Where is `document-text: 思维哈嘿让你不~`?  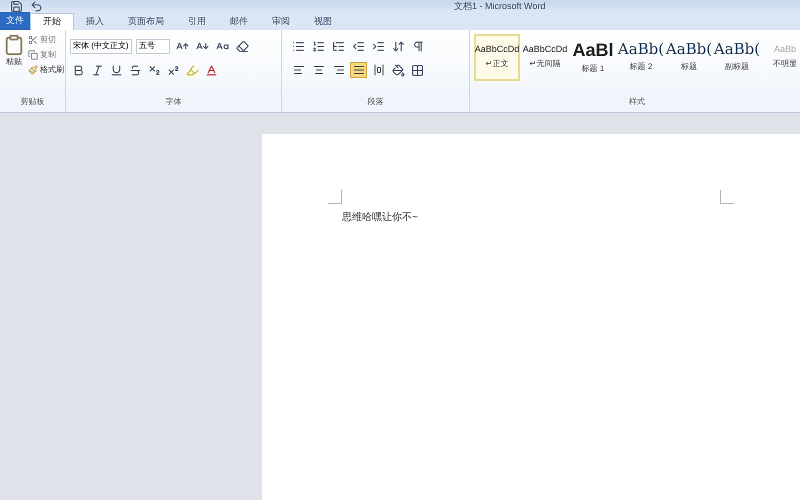
document-text: 思维哈嘿让你不~ is located at coordinates (380, 217).